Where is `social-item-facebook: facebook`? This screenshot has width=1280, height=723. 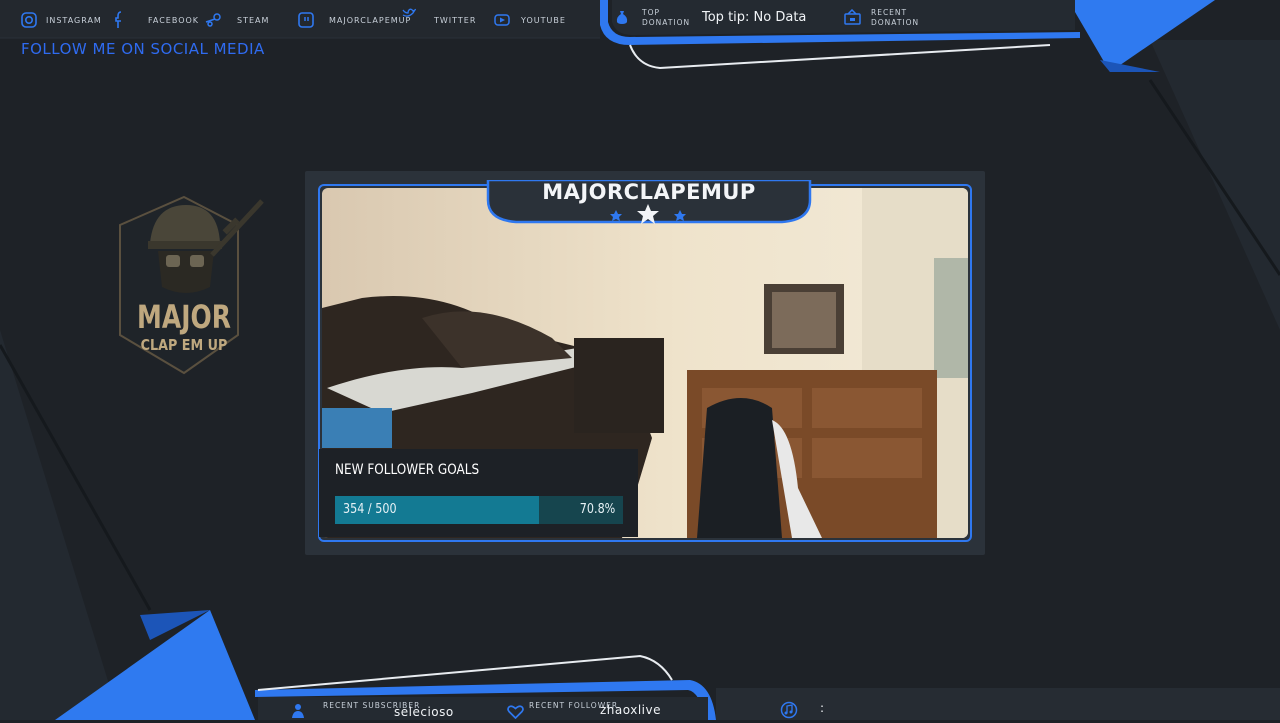 social-item-facebook: facebook is located at coordinates (154, 20).